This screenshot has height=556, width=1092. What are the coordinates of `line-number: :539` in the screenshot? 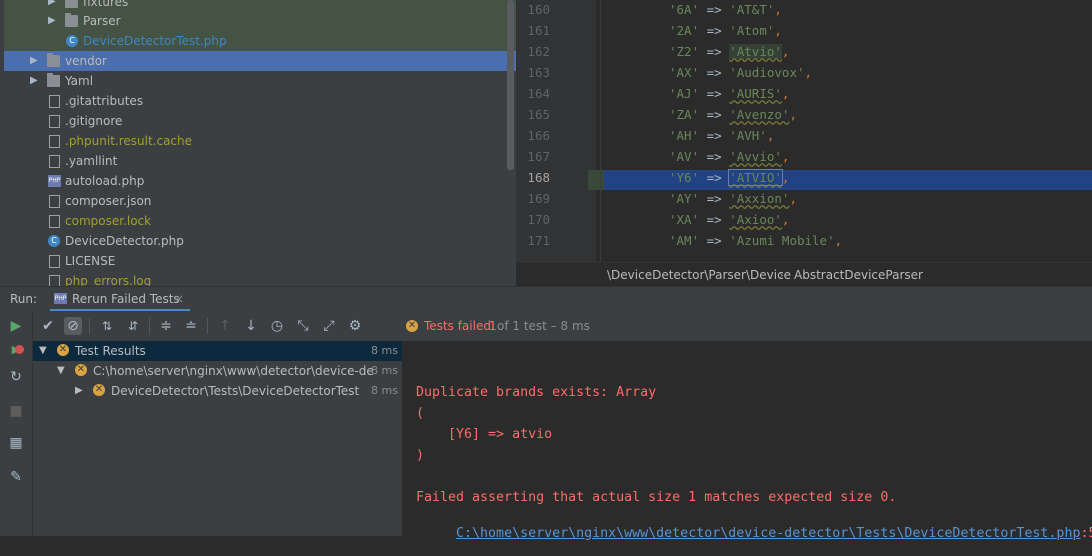 It's located at (1086, 533).